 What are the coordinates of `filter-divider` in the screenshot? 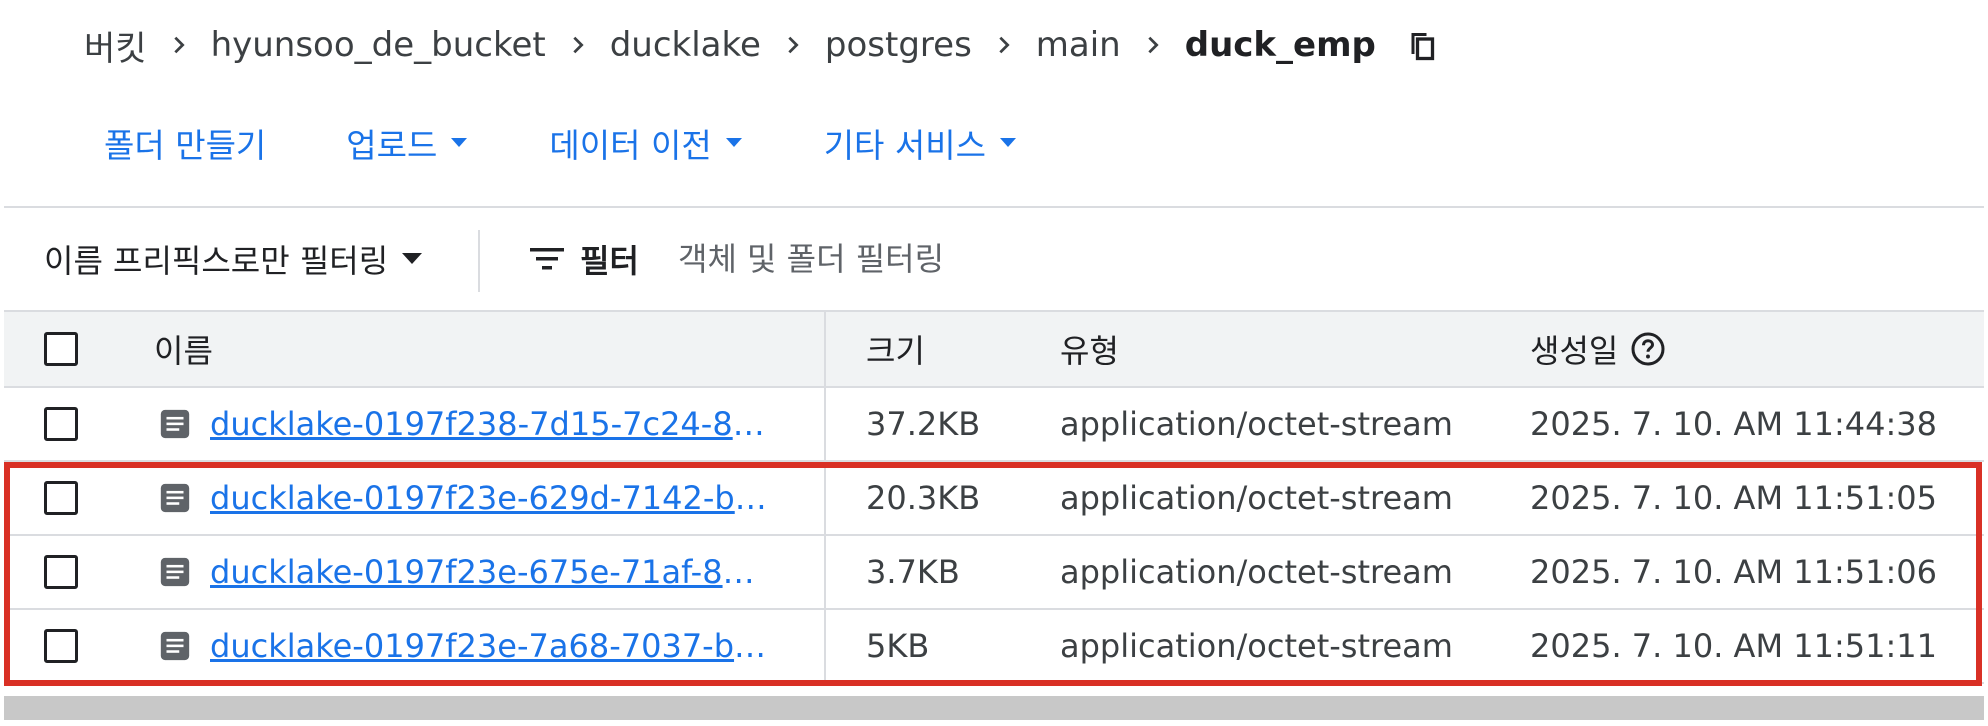 It's located at (479, 261).